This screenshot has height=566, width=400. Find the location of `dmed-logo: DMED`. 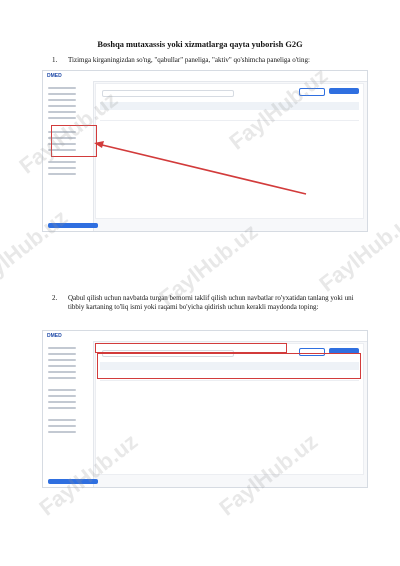

dmed-logo: DMED is located at coordinates (54, 336).